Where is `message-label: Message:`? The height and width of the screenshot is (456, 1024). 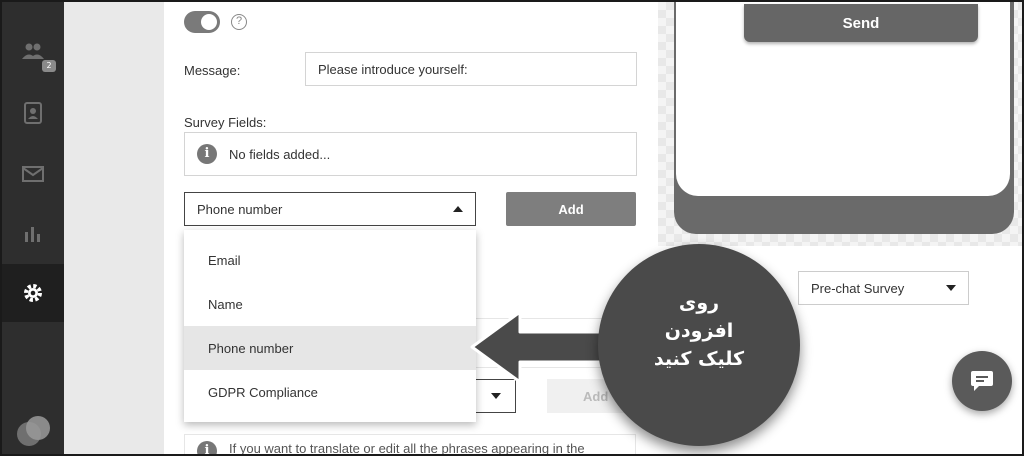 message-label: Message: is located at coordinates (212, 70).